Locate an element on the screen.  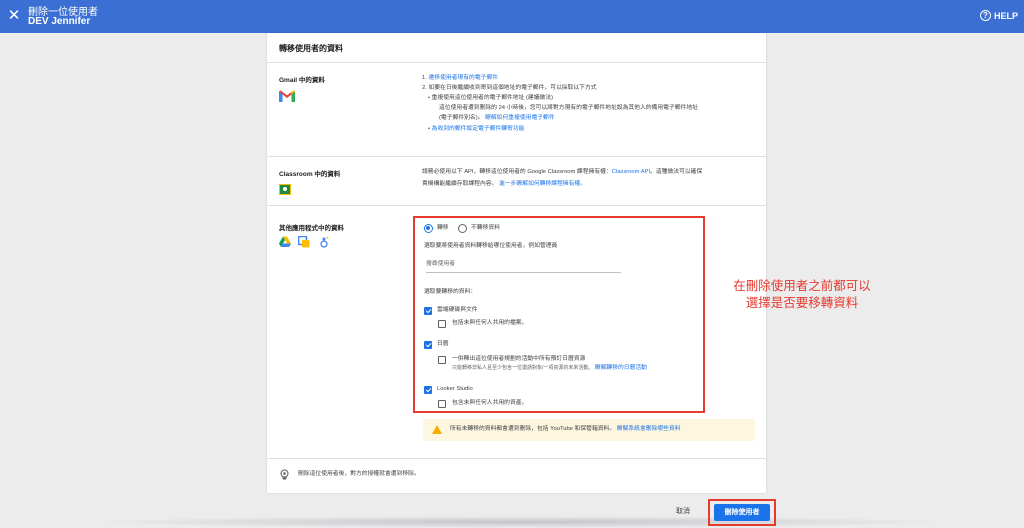
search-user-underline is located at coordinates (523, 272).